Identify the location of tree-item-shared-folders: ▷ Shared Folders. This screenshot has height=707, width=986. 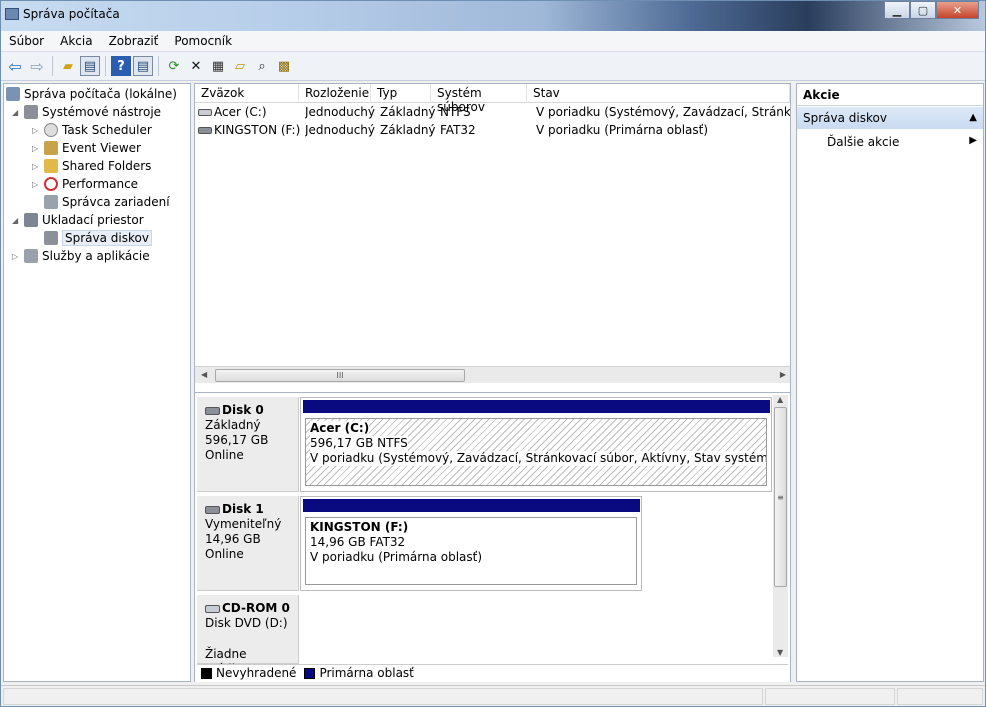
(91, 166).